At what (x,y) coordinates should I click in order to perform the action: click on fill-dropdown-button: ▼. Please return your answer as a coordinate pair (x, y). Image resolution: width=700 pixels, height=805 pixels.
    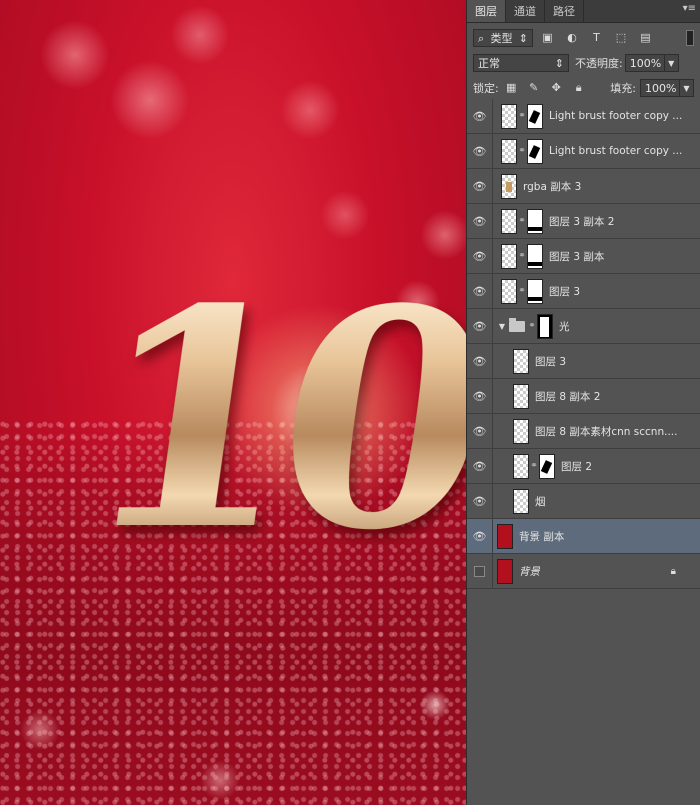
    Looking at the image, I should click on (687, 87).